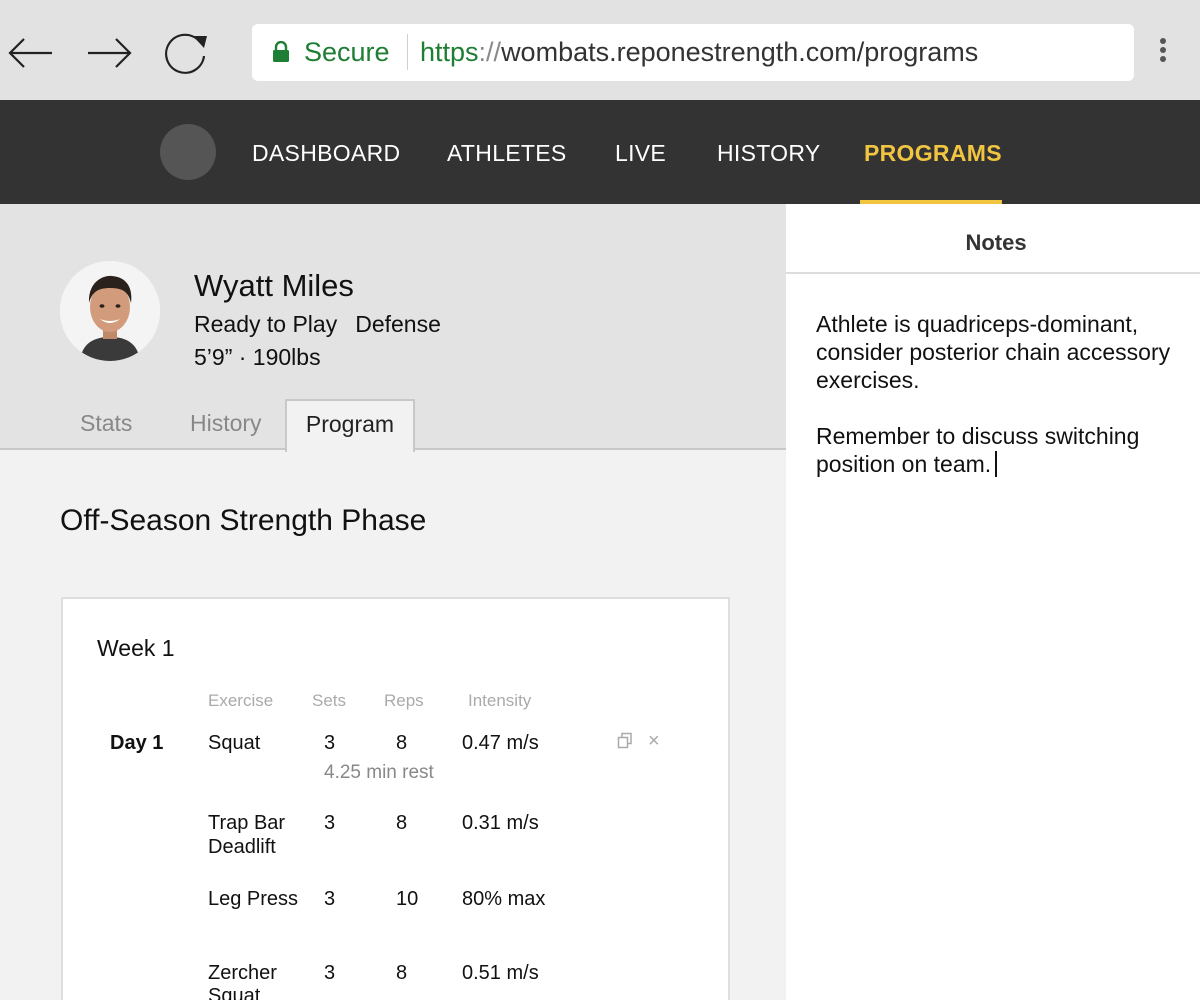 The image size is (1200, 1000). I want to click on tab-history: History, so click(226, 423).